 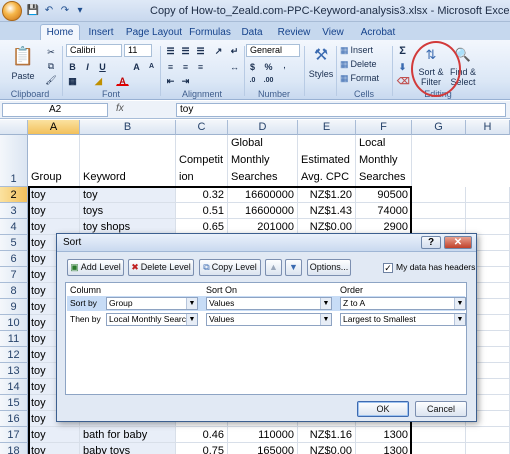 I want to click on then-by-order-select: Largest to Smallest ▼, so click(x=403, y=319).